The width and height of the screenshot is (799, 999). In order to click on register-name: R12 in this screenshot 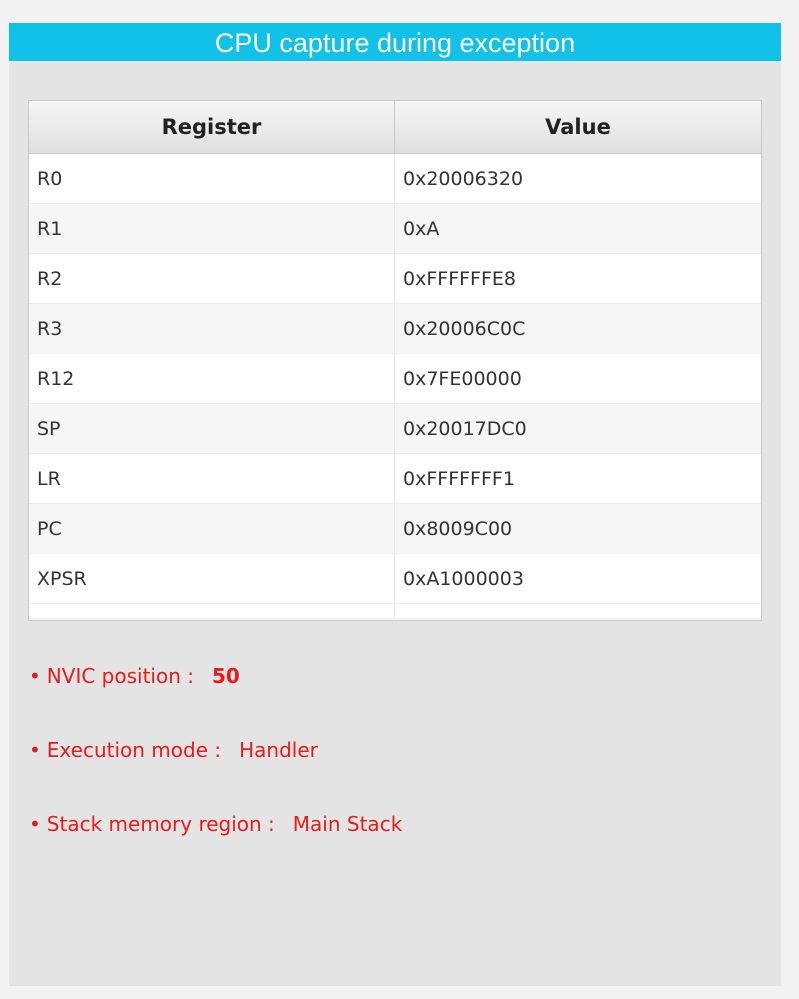, I will do `click(212, 378)`.